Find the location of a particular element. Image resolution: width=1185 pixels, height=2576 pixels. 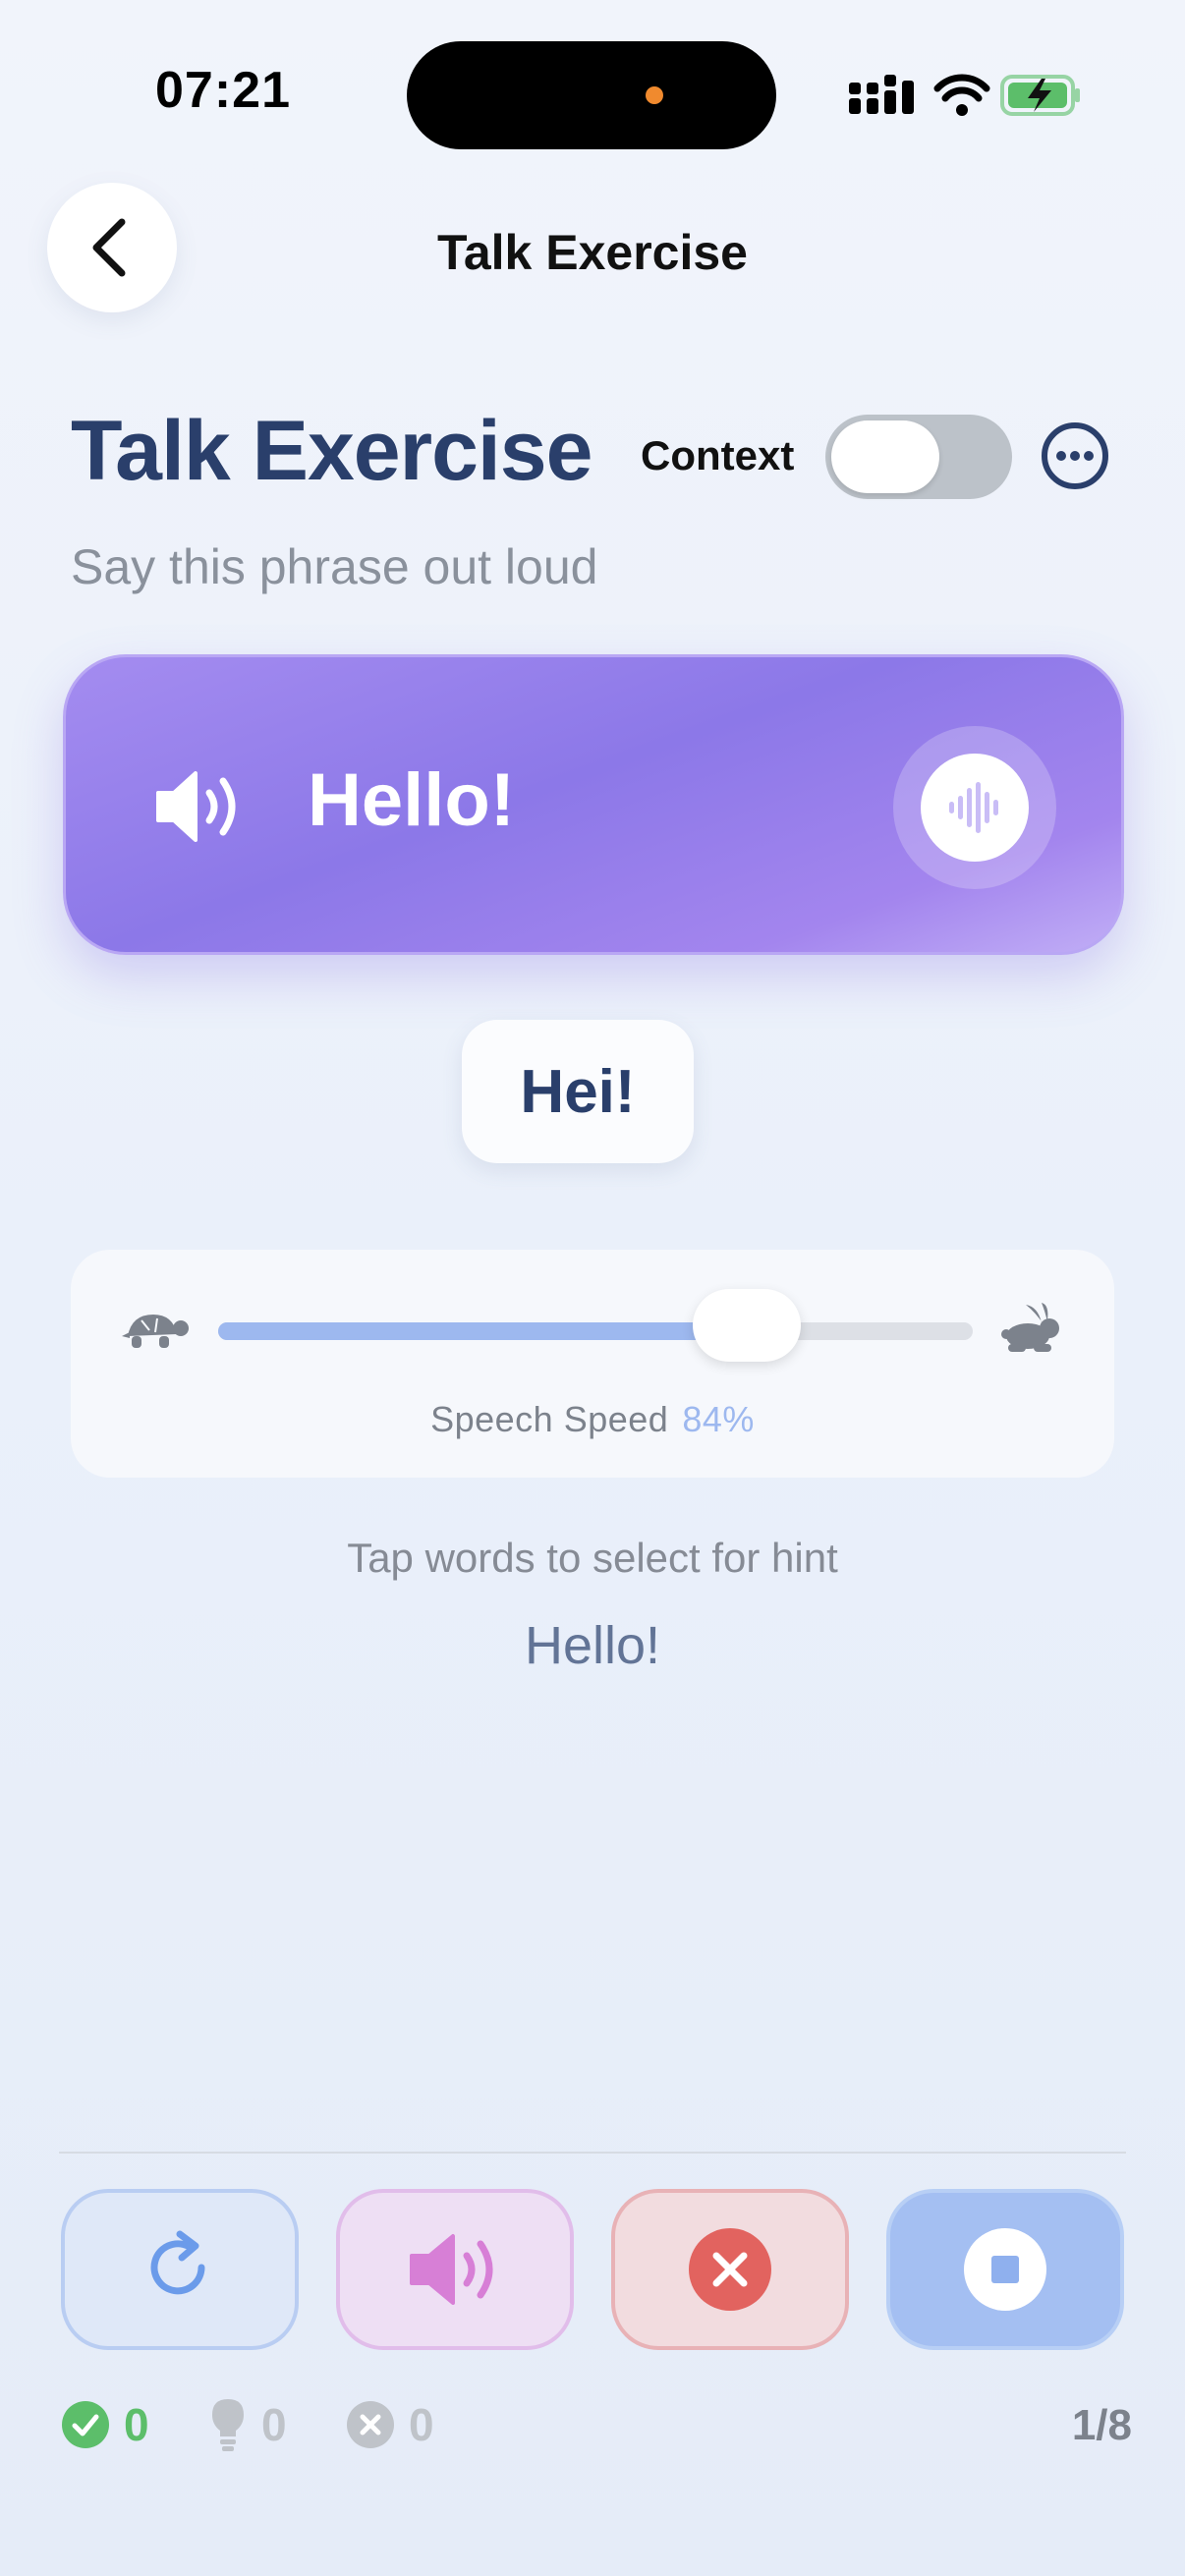

speech-speed-label: Speech Speed 84% is located at coordinates (592, 1419).